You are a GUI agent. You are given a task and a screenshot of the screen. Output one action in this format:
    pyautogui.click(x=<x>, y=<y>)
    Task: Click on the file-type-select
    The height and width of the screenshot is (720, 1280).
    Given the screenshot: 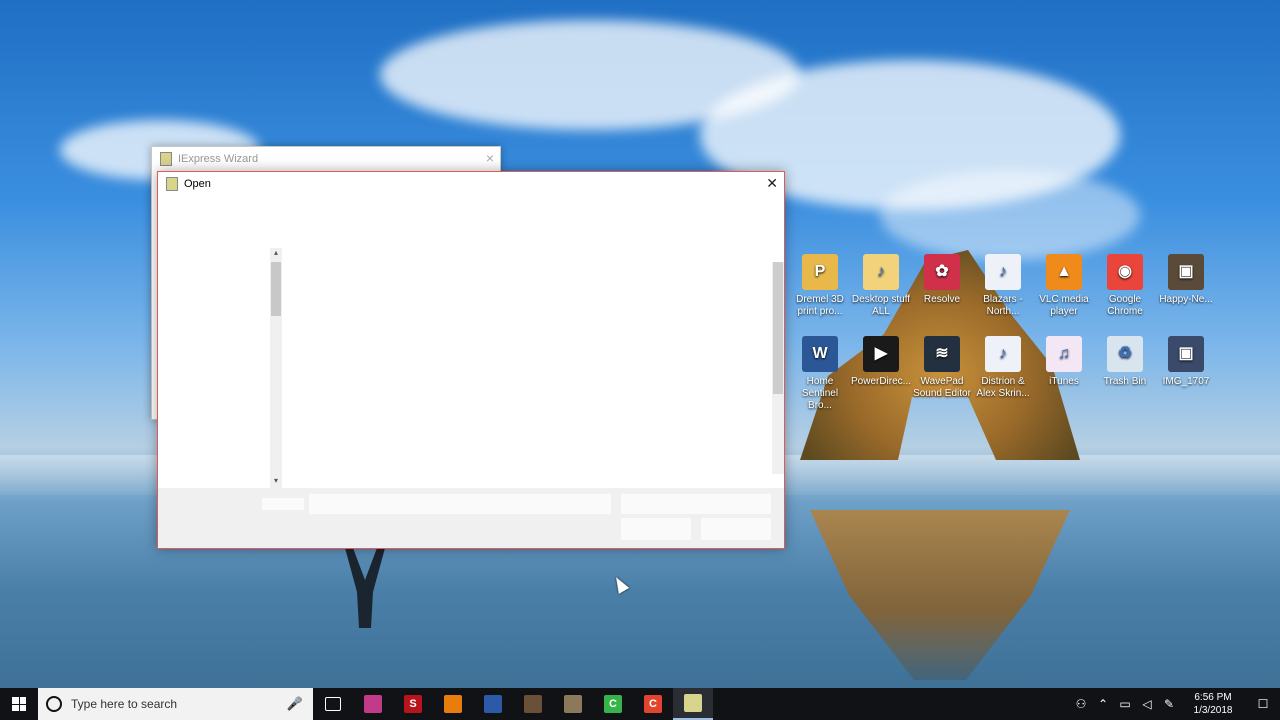 What is the action you would take?
    pyautogui.click(x=696, y=504)
    